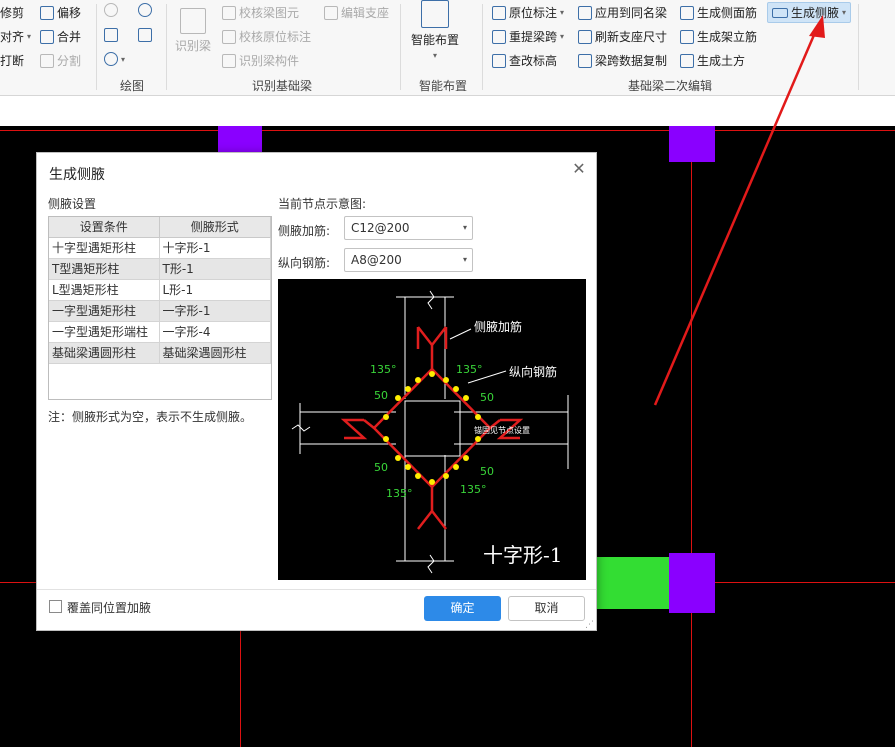  I want to click on edit-support-button: 编辑支座, so click(356, 12).